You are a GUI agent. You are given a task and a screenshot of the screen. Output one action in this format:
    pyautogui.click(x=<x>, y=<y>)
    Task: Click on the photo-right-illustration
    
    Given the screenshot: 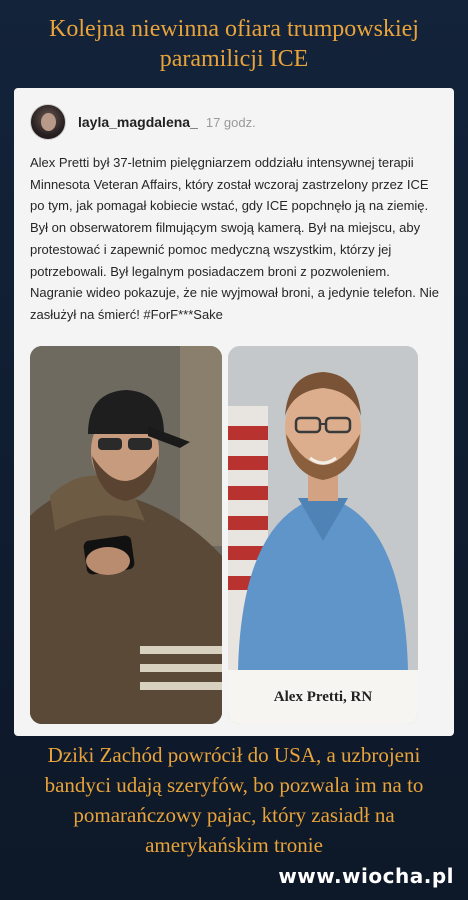 What is the action you would take?
    pyautogui.click(x=323, y=508)
    